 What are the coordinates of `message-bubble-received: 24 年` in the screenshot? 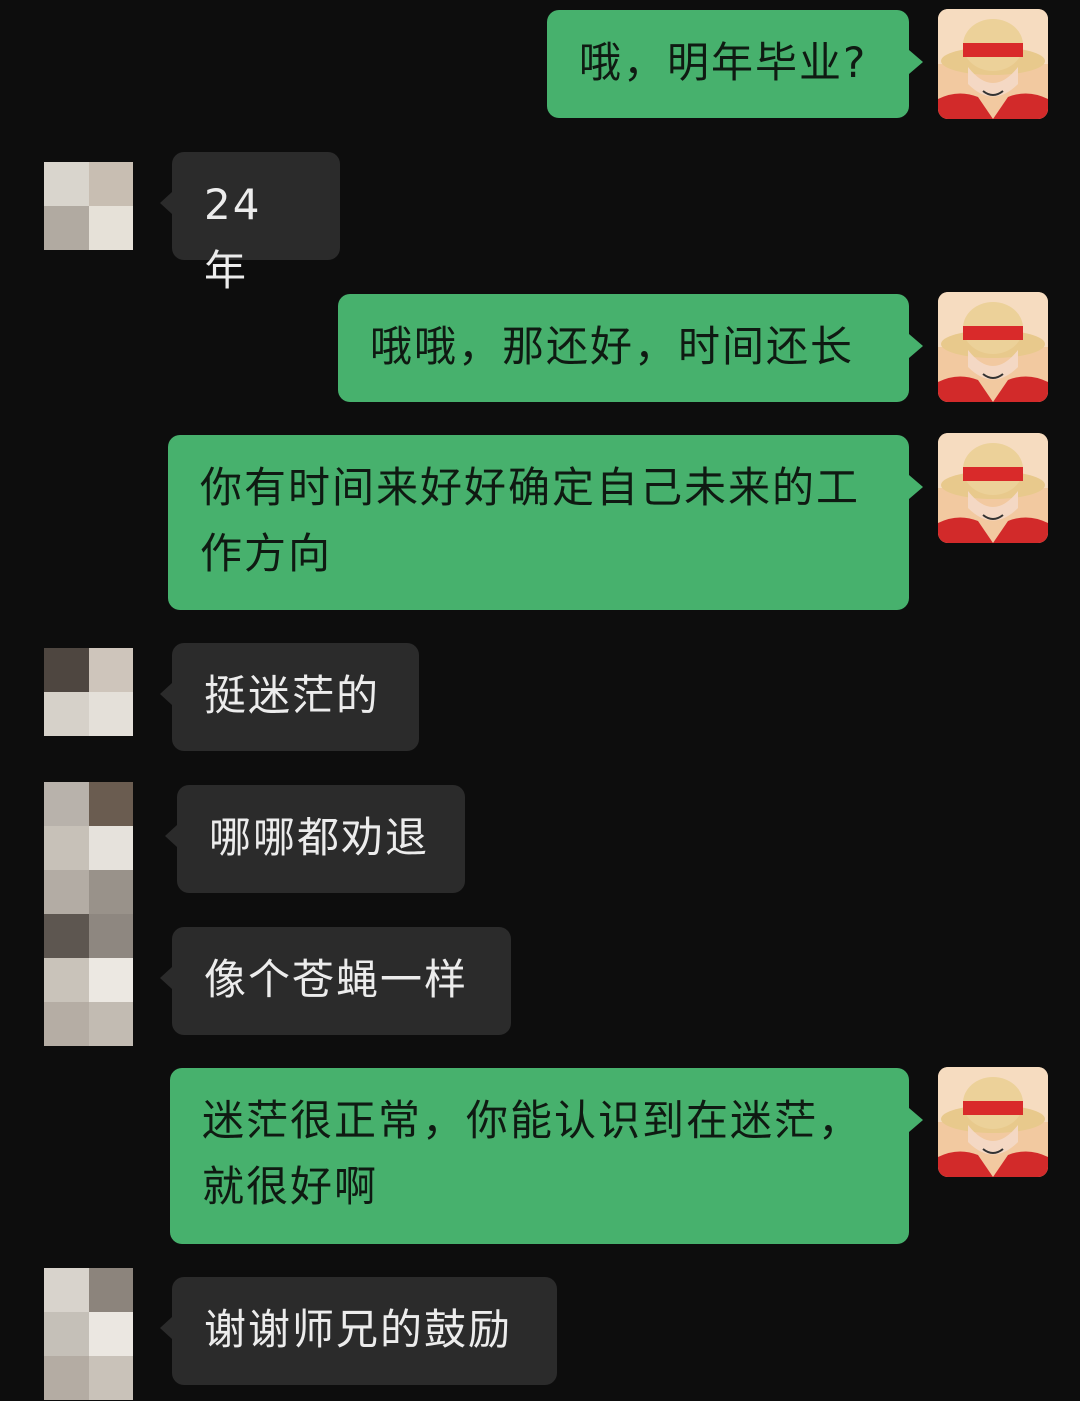 It's located at (250, 223).